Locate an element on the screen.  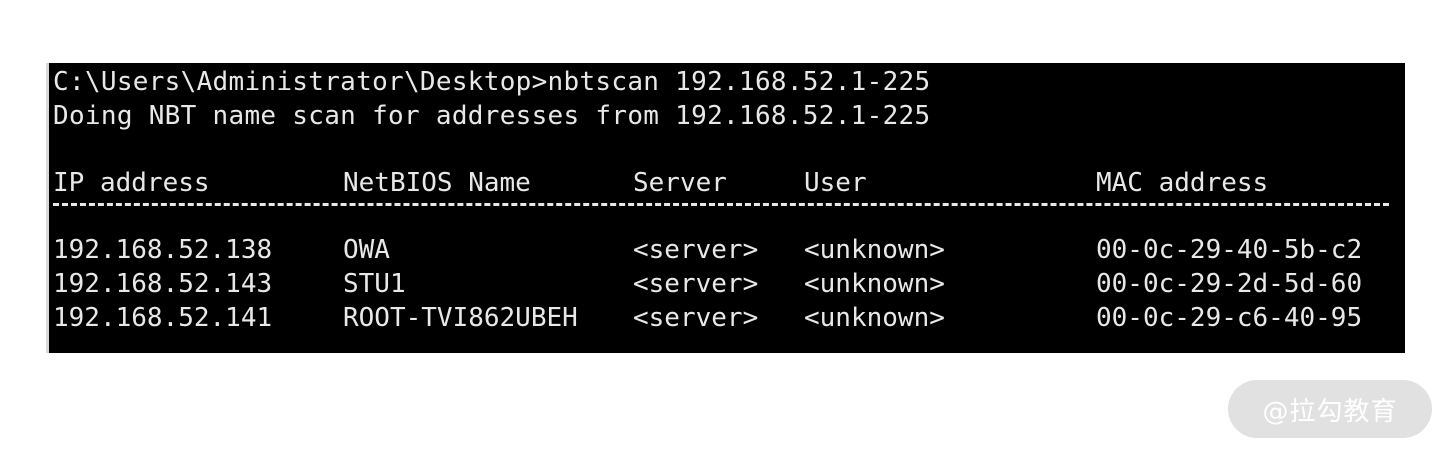
row-mac: 00-0c-29-2d-5d-60 is located at coordinates (1229, 284).